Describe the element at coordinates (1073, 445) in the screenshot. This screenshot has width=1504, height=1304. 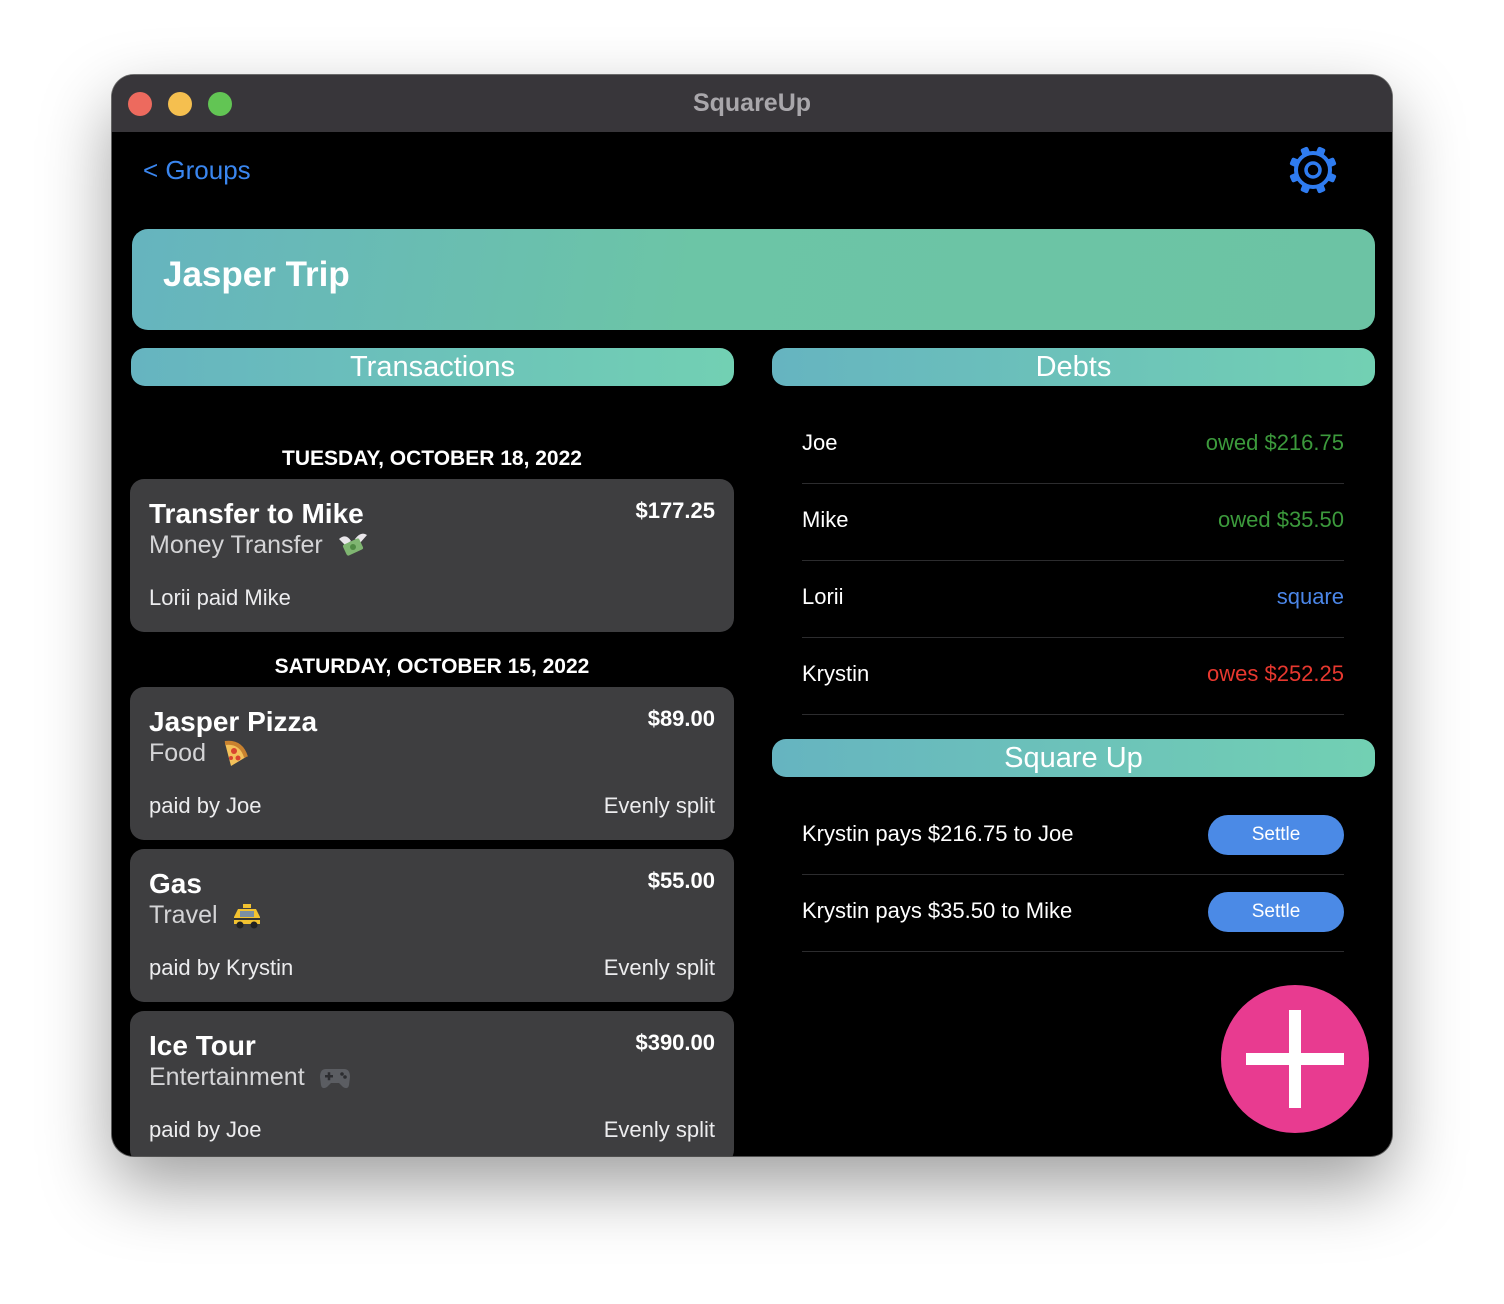
I see `debt-row: Joe owed $216.75` at that location.